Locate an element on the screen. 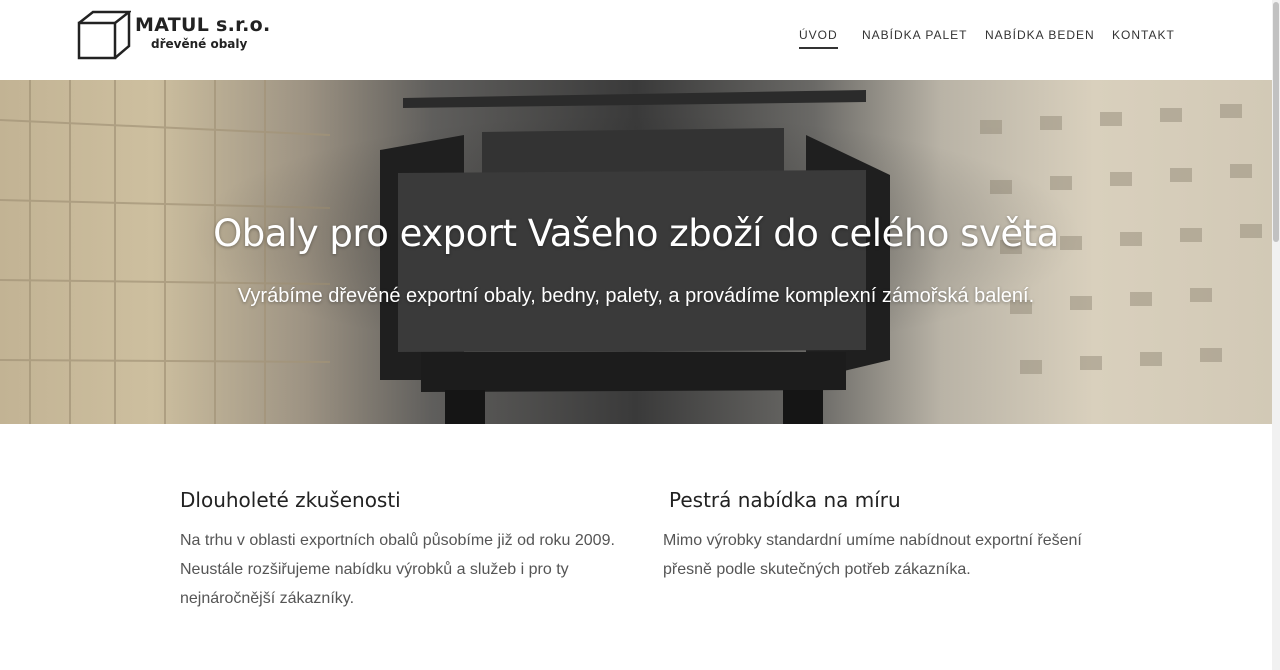  nav-item-nabidka-palet: NABÍDKA PALET is located at coordinates (914, 37).